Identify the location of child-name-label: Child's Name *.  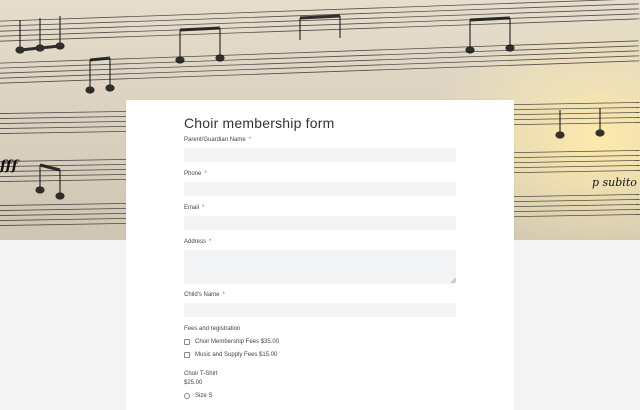
(204, 295).